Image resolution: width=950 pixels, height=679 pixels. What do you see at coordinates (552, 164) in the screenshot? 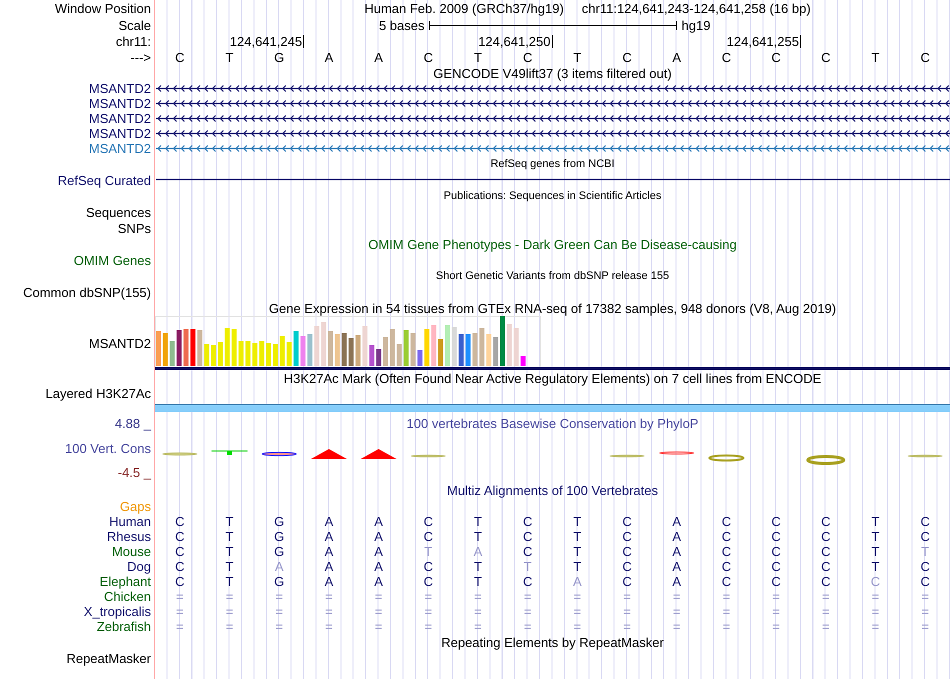
I see `track-title: RefSeq genes from NCBI` at bounding box center [552, 164].